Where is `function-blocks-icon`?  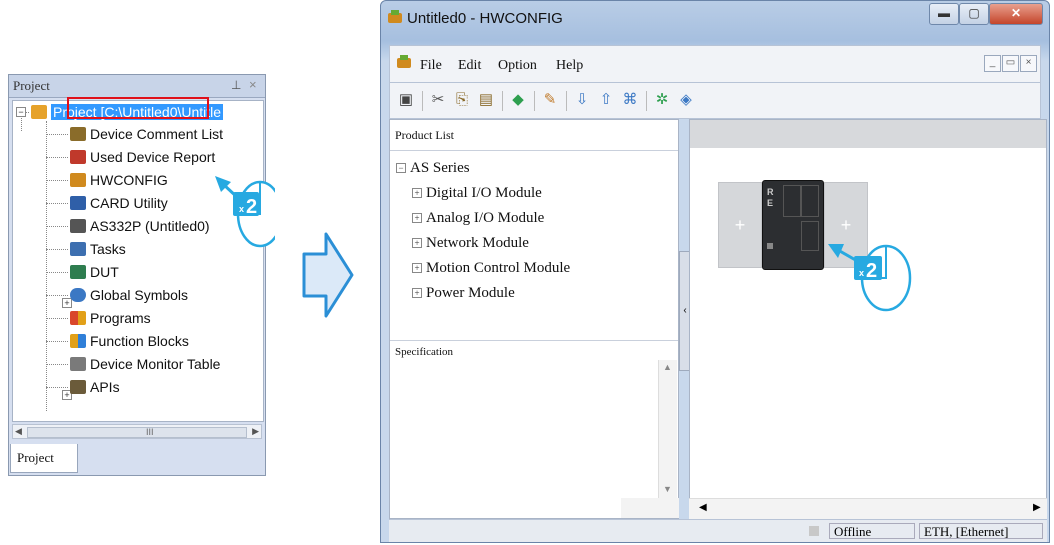
function-blocks-icon is located at coordinates (78, 341).